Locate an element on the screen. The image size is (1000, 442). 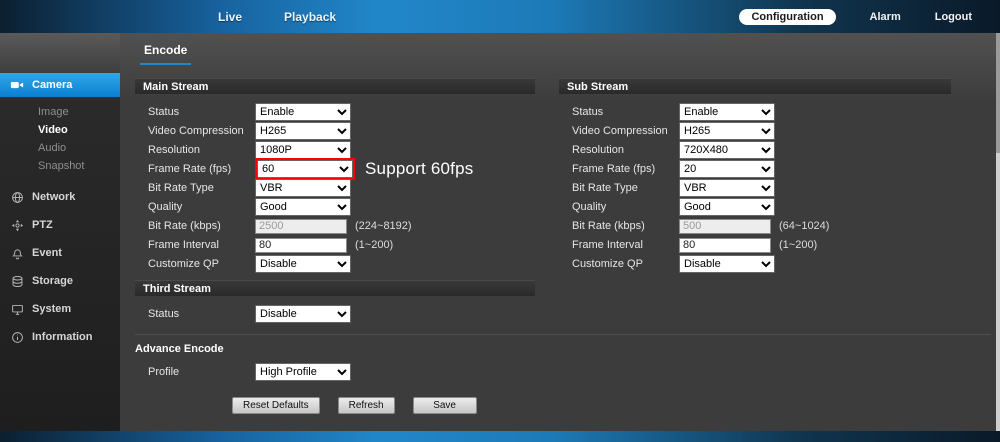
support-60fps-annotation: Support 60fps is located at coordinates (419, 168).